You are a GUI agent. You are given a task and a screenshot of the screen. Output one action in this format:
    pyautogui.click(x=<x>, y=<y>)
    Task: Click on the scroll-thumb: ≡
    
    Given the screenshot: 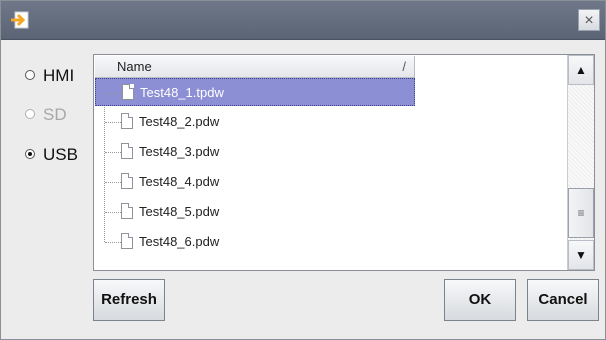 What is the action you would take?
    pyautogui.click(x=581, y=213)
    